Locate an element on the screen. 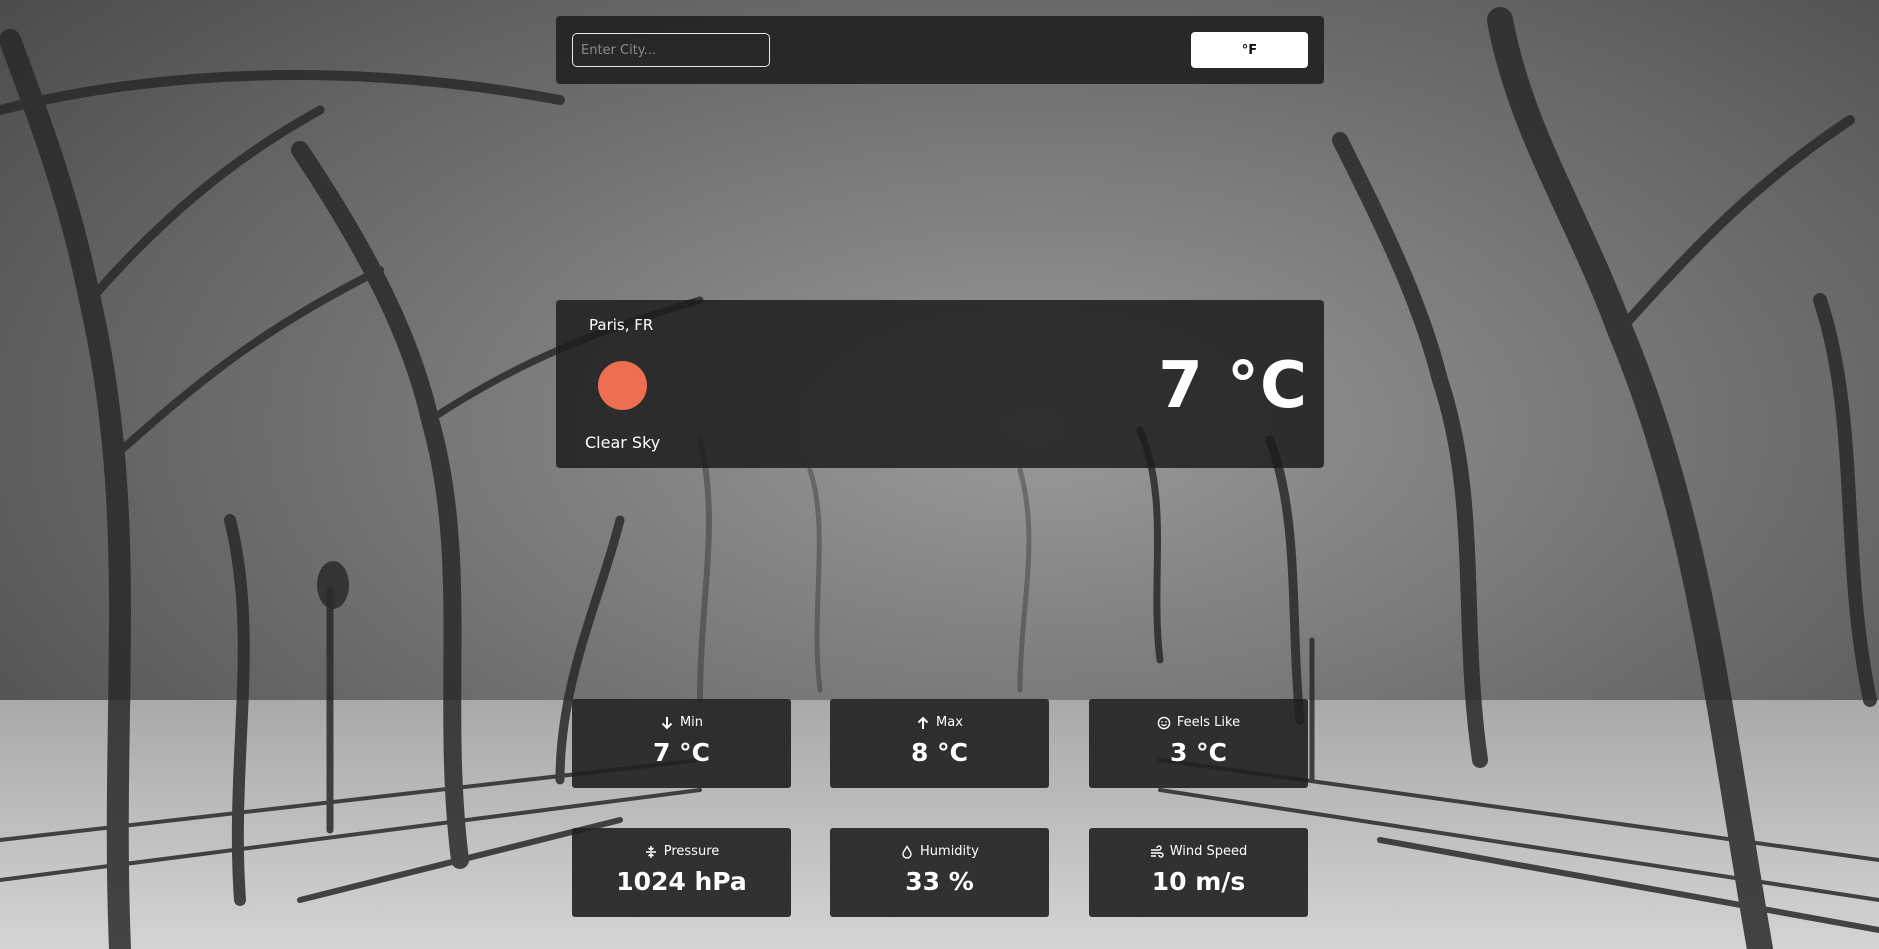 The height and width of the screenshot is (949, 1879). stat-label: Pressure is located at coordinates (691, 851).